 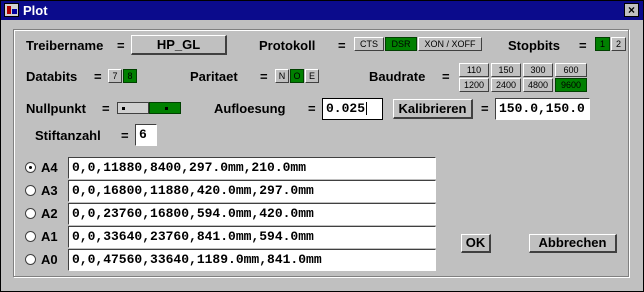 What do you see at coordinates (252, 168) in the screenshot?
I see `format-a4-input: 0,0,11880,8400,297.0mm,210.0mm` at bounding box center [252, 168].